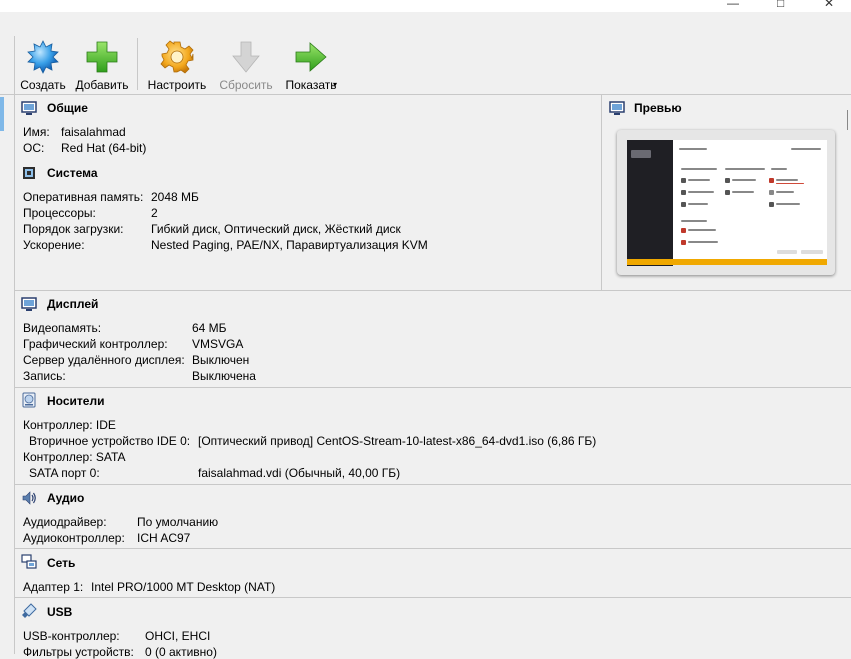 The height and width of the screenshot is (659, 851). What do you see at coordinates (829, 5) in the screenshot?
I see `close-button: ✕` at bounding box center [829, 5].